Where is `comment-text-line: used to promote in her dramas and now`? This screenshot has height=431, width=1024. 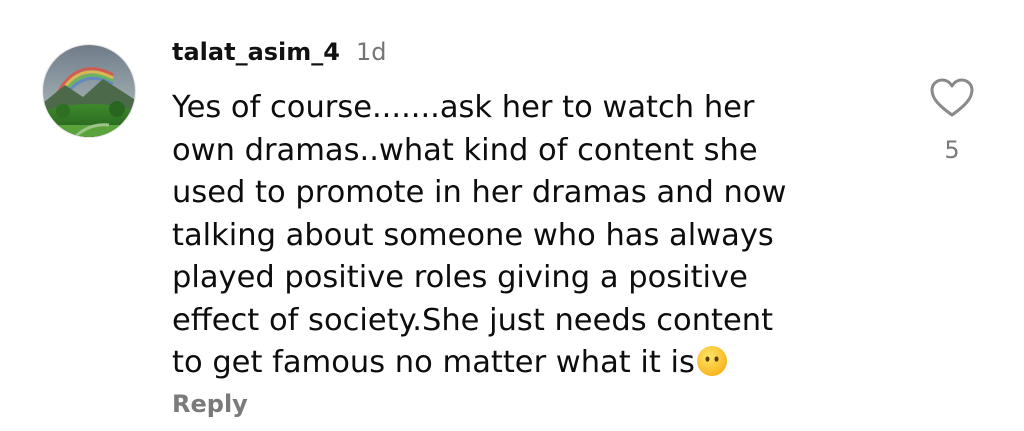
comment-text-line: used to promote in her dramas and now is located at coordinates (479, 192).